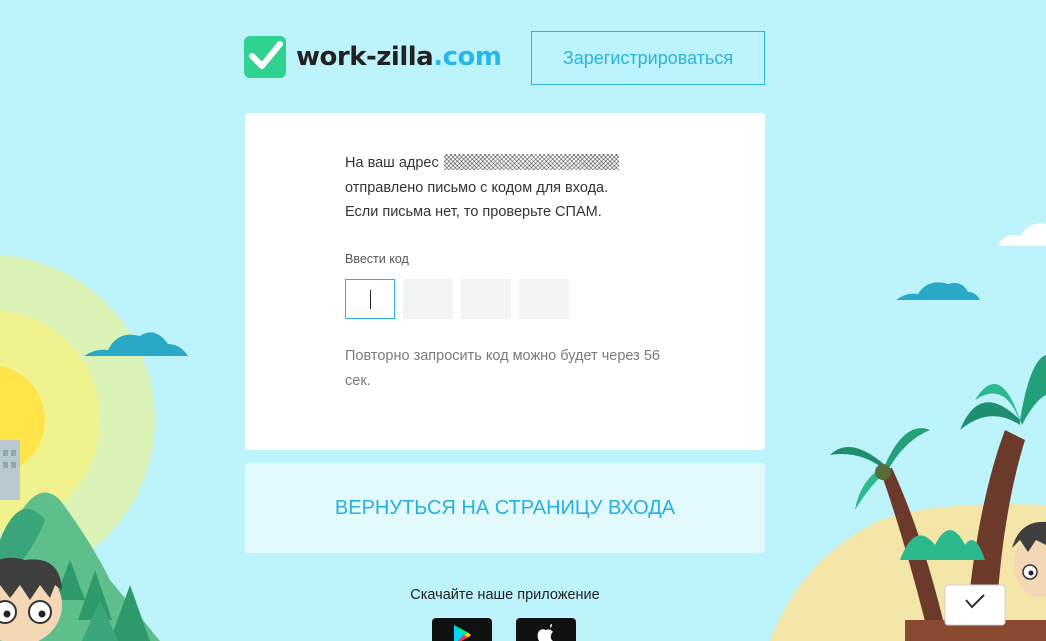 The width and height of the screenshot is (1046, 641). I want to click on code-digit-4-input, so click(544, 299).